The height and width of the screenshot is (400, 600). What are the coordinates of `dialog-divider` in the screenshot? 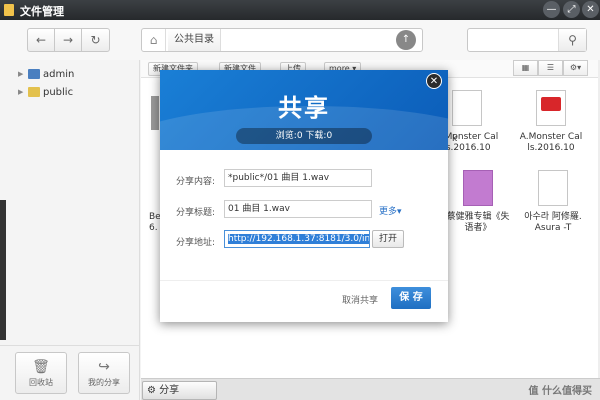 It's located at (304, 280).